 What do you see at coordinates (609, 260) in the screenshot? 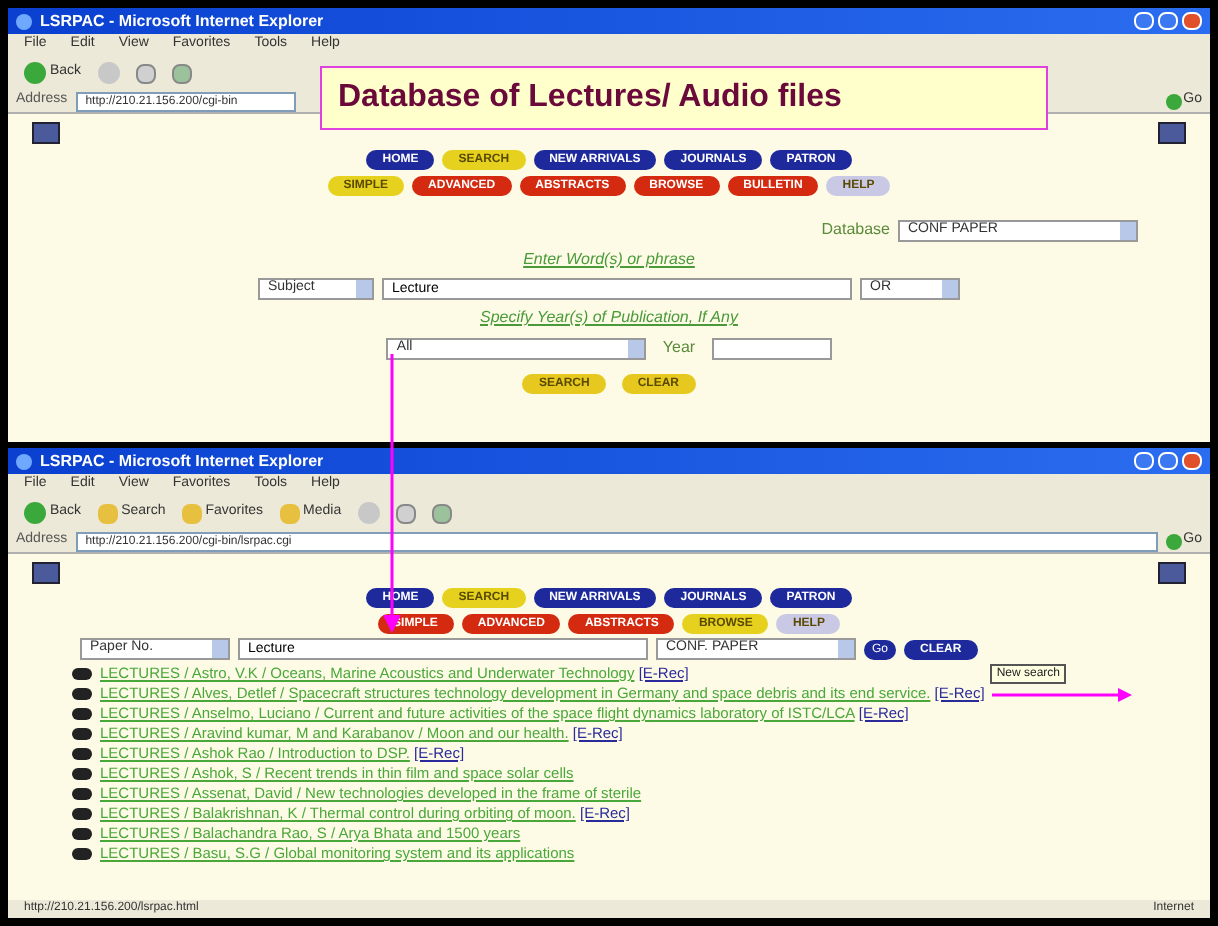
I see `search-prompt: Enter Word(s) or phrase` at bounding box center [609, 260].